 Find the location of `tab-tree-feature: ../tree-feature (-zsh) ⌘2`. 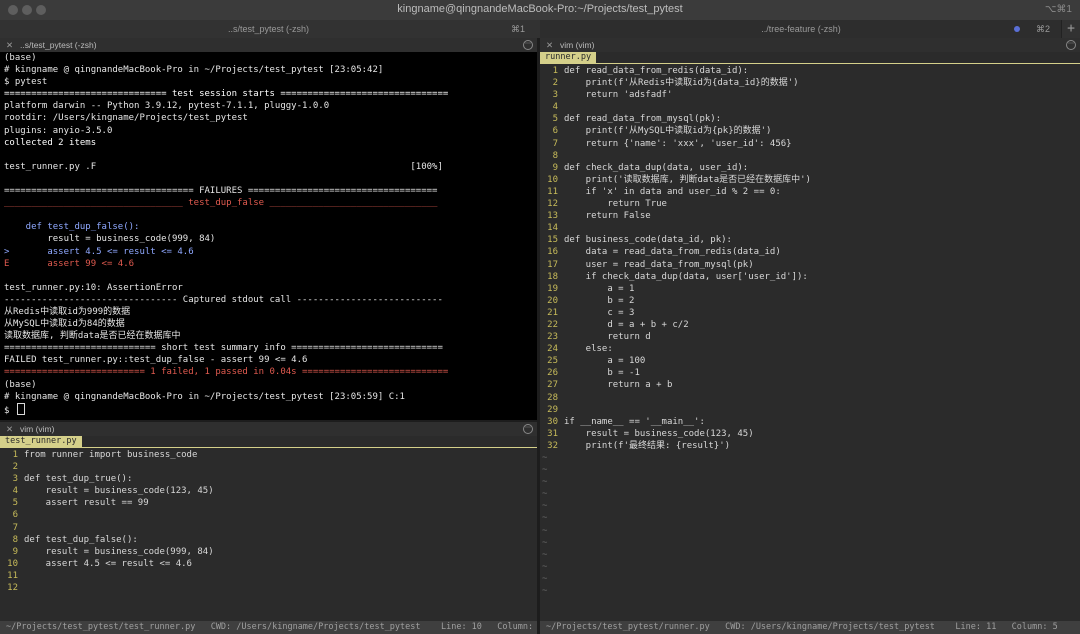

tab-tree-feature: ../tree-feature (-zsh) ⌘2 is located at coordinates (801, 29).